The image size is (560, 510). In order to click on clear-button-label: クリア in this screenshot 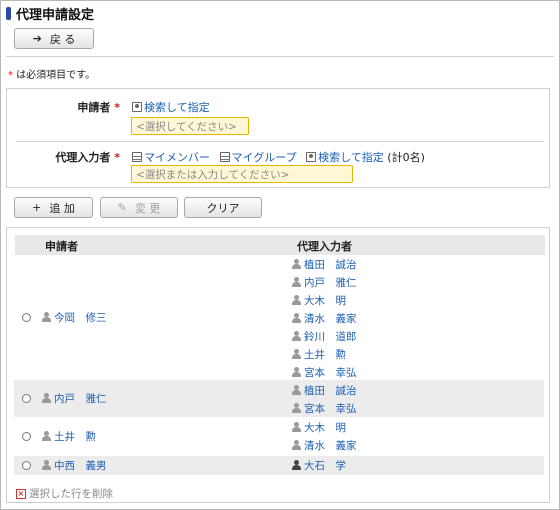, I will do `click(223, 208)`.